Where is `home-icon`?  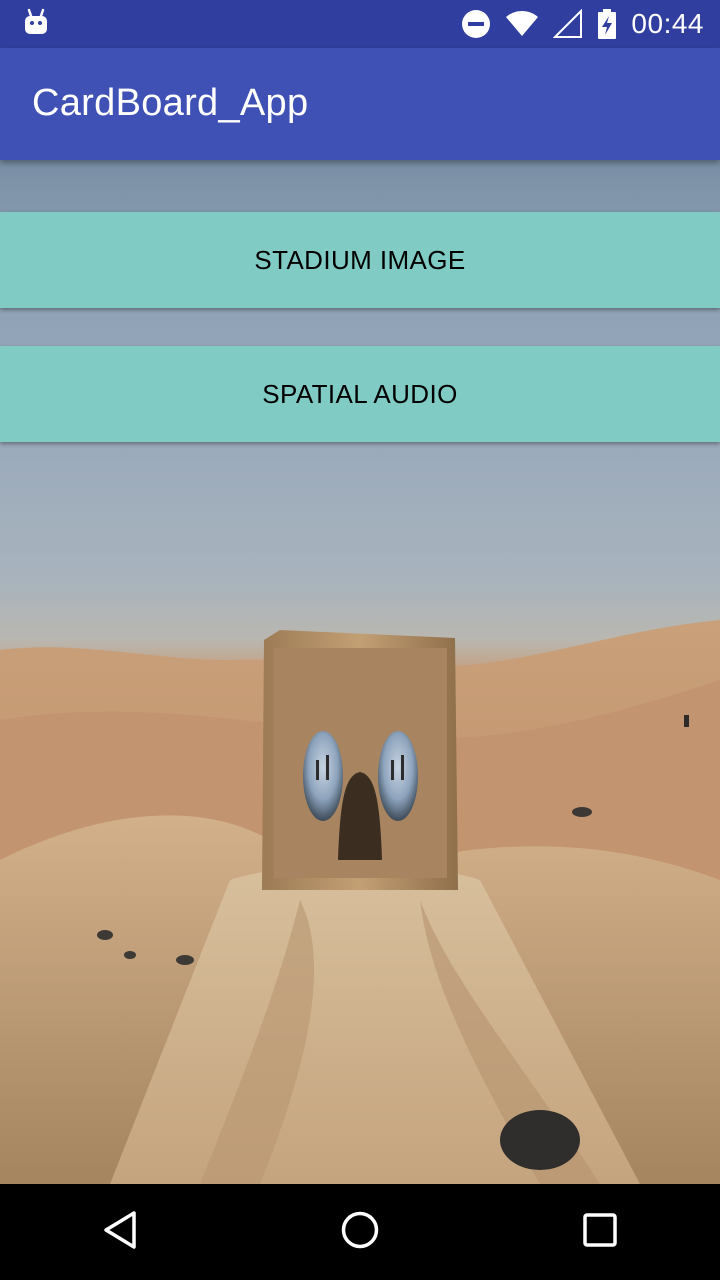
home-icon is located at coordinates (360, 1232).